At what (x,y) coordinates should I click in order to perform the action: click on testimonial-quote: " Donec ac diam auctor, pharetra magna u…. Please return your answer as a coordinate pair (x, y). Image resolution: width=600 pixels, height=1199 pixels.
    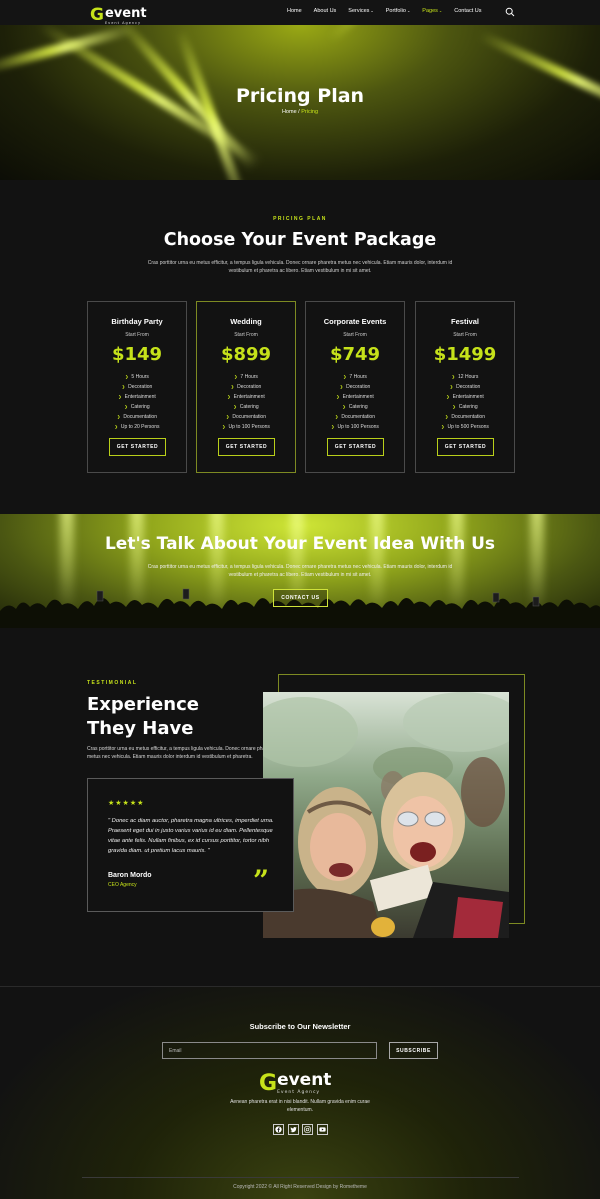
    Looking at the image, I should click on (191, 836).